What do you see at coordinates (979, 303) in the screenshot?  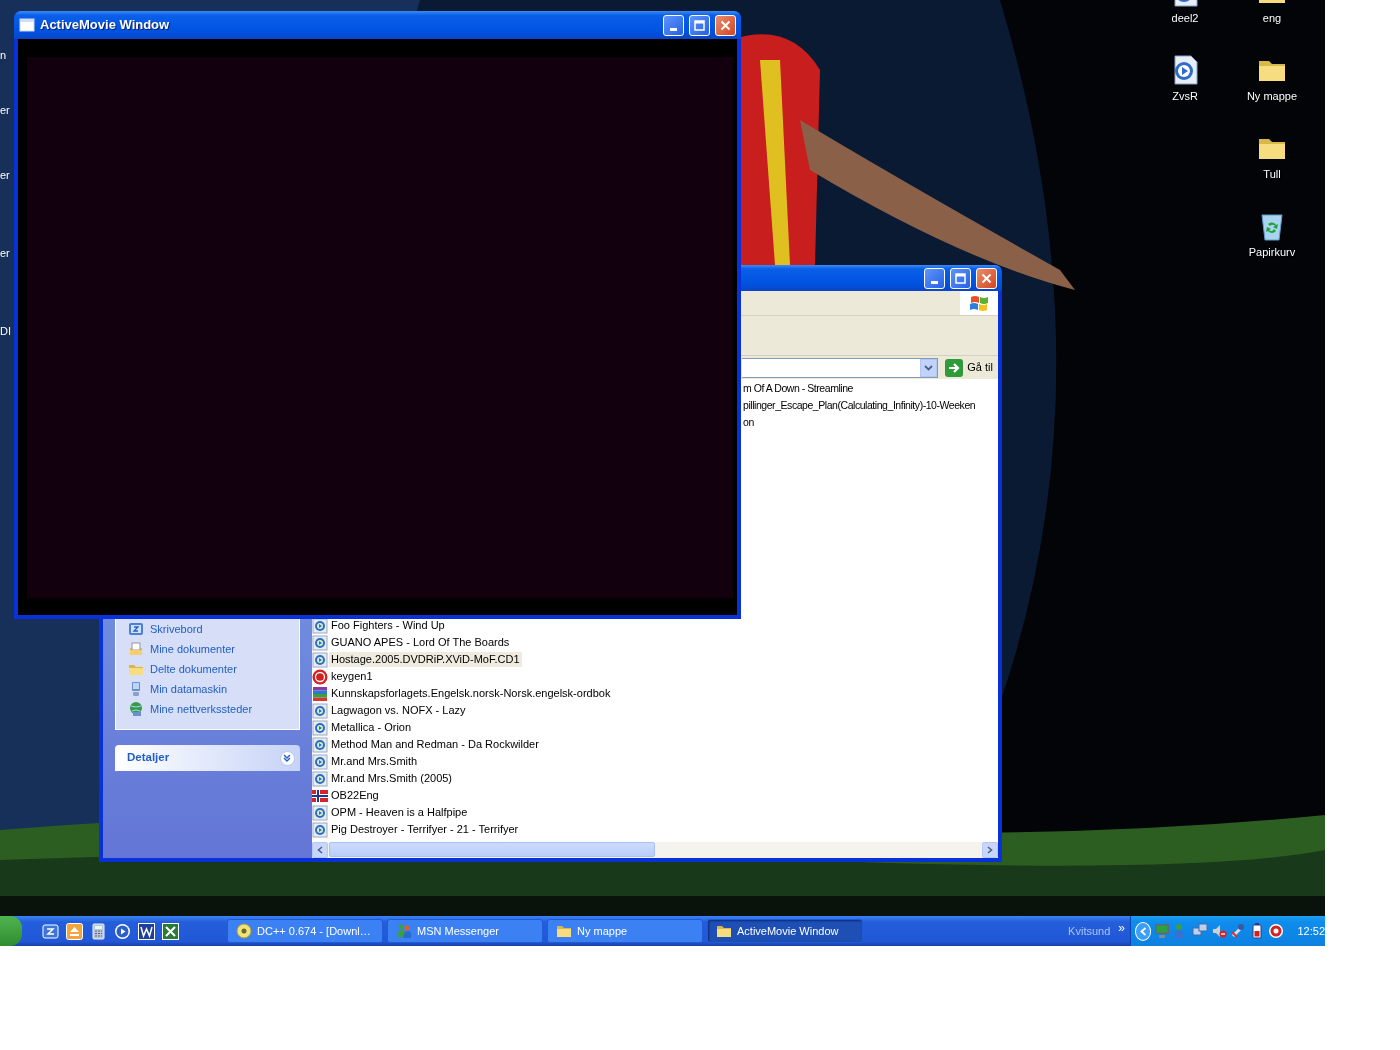 I see `logo-icon` at bounding box center [979, 303].